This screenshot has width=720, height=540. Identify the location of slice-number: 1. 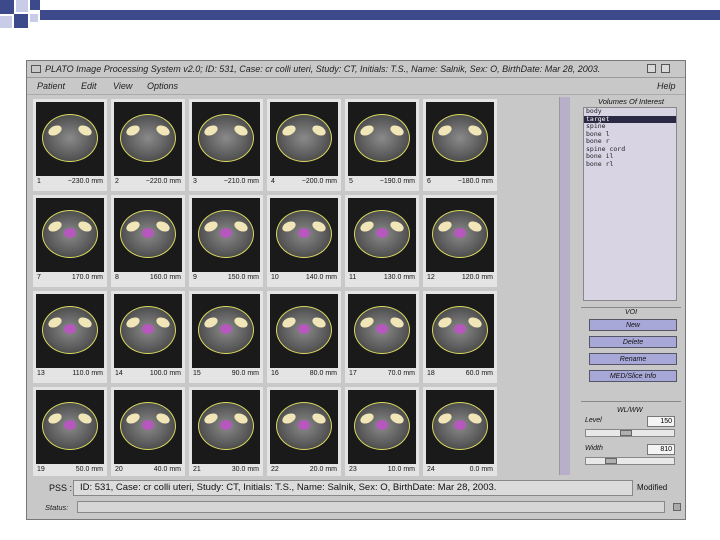
(39, 181).